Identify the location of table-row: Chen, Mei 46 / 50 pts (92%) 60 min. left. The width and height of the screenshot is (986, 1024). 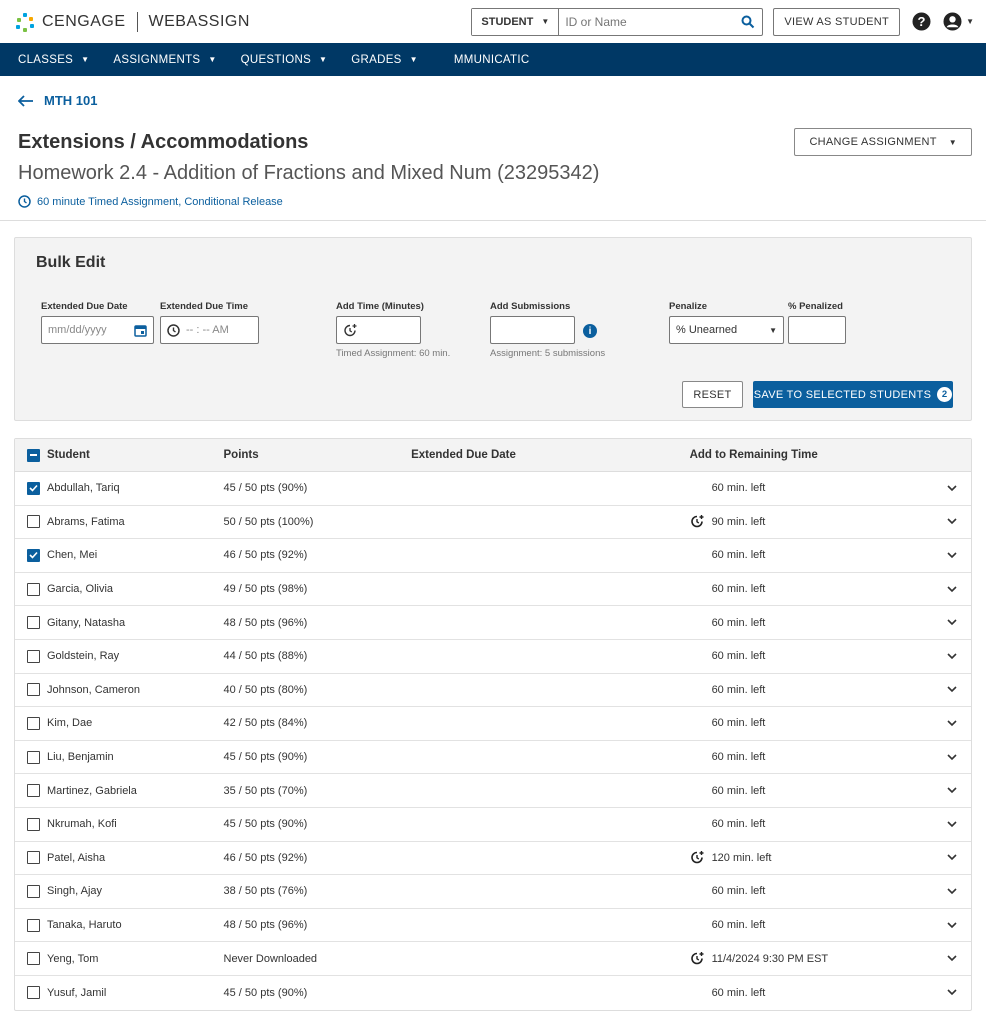
(493, 556).